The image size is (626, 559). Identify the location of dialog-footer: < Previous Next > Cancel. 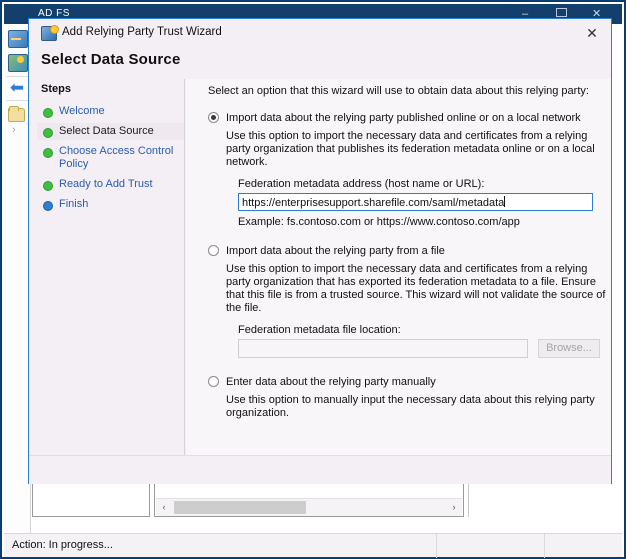
(320, 469).